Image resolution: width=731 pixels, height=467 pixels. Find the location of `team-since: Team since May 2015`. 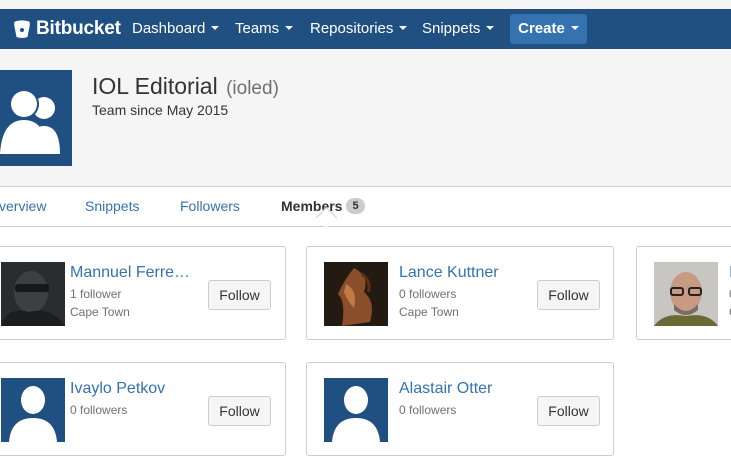

team-since: Team since May 2015 is located at coordinates (160, 110).